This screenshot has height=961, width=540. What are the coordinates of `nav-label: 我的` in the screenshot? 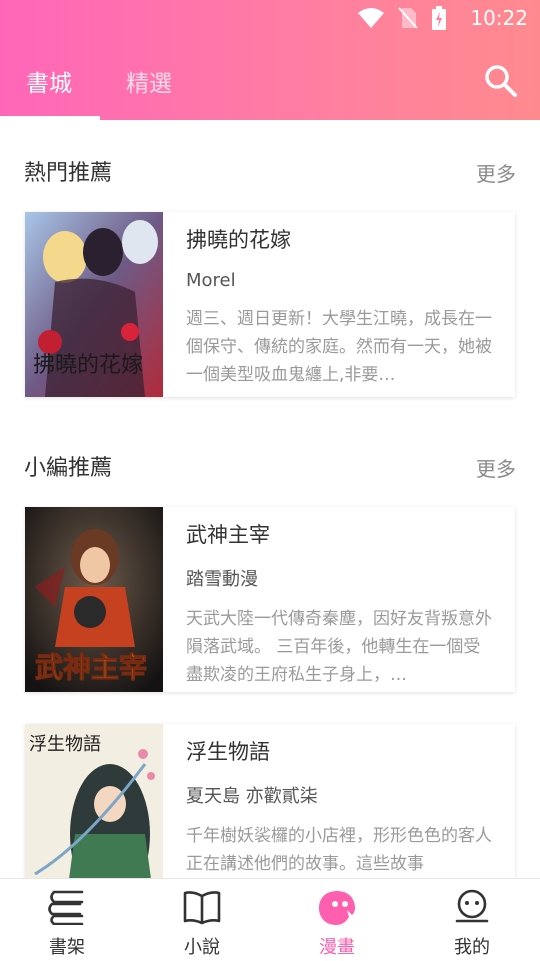 It's located at (472, 947).